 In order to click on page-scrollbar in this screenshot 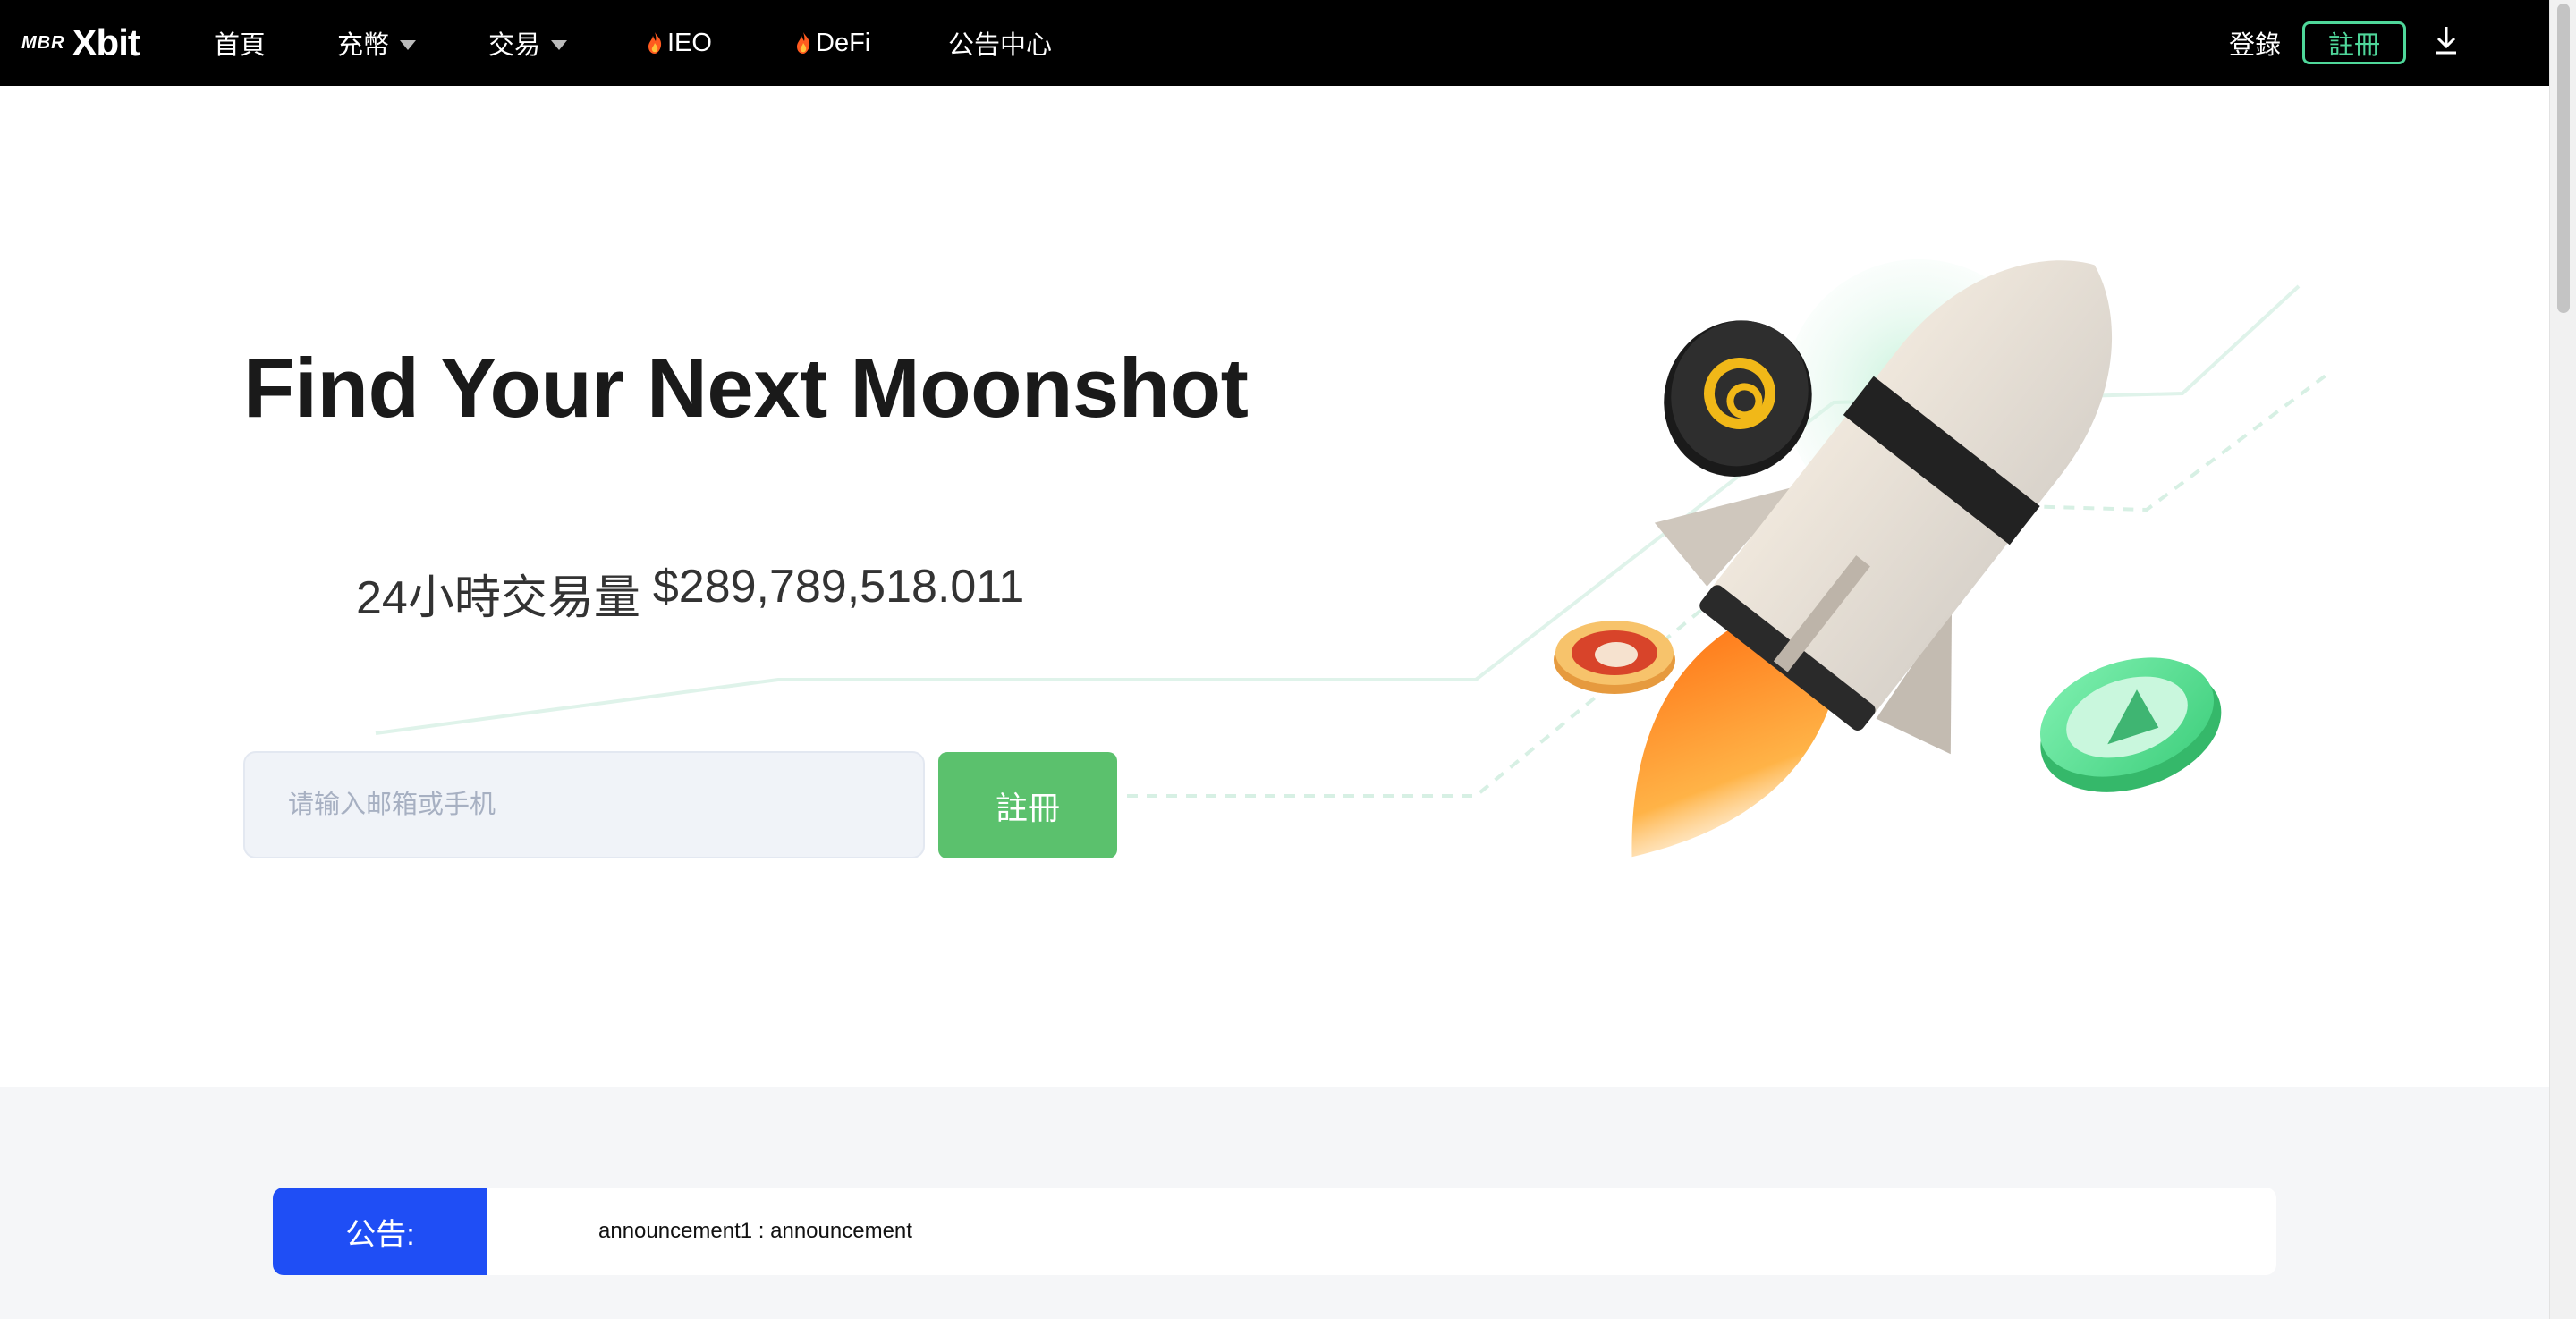, I will do `click(2562, 659)`.